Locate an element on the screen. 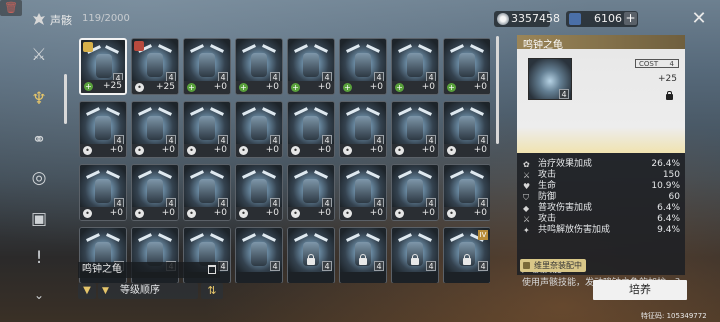  chevron-down-icon: ⌄ is located at coordinates (39, 295).